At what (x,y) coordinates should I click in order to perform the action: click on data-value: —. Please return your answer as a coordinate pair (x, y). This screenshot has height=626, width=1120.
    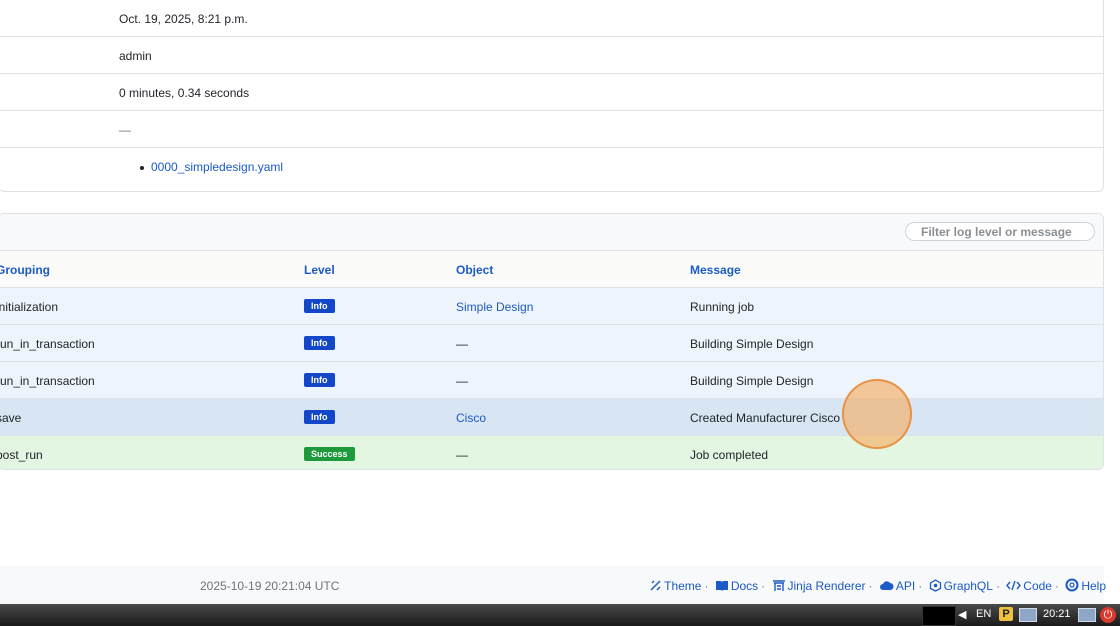
    Looking at the image, I should click on (125, 130).